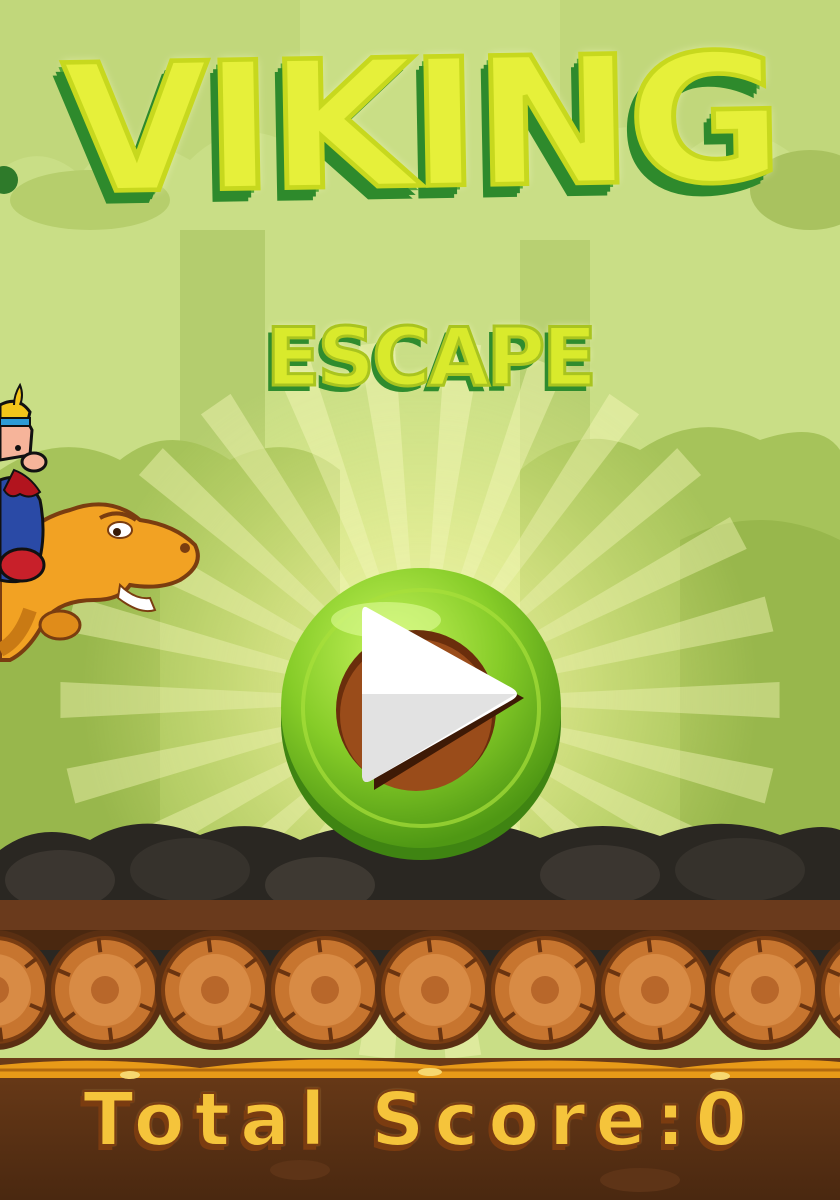 The image size is (840, 1200). What do you see at coordinates (725, 1120) in the screenshot?
I see `score-value: 0` at bounding box center [725, 1120].